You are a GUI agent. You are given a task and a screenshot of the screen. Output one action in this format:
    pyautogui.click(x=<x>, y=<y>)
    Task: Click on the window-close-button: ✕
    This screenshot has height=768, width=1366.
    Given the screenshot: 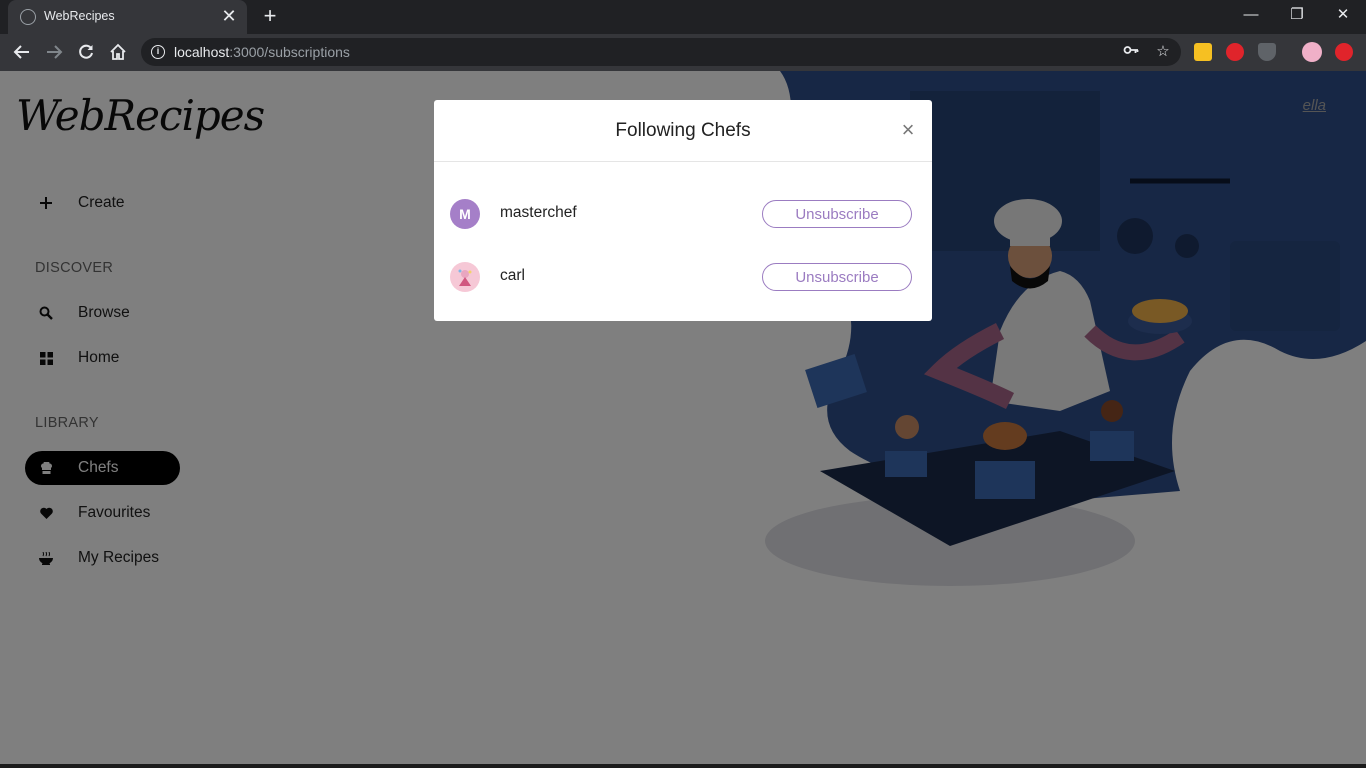 What is the action you would take?
    pyautogui.click(x=1343, y=15)
    